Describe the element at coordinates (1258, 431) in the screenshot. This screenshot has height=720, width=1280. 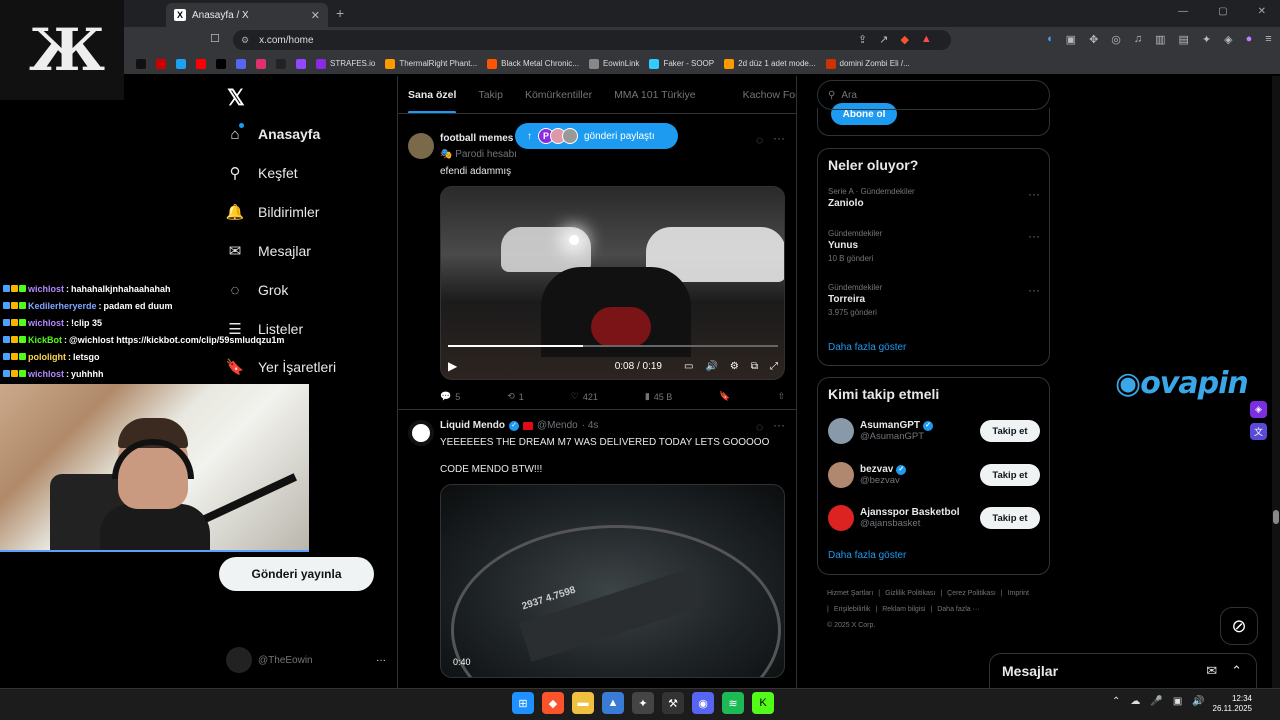
I see `translate-tool-icon: 文` at that location.